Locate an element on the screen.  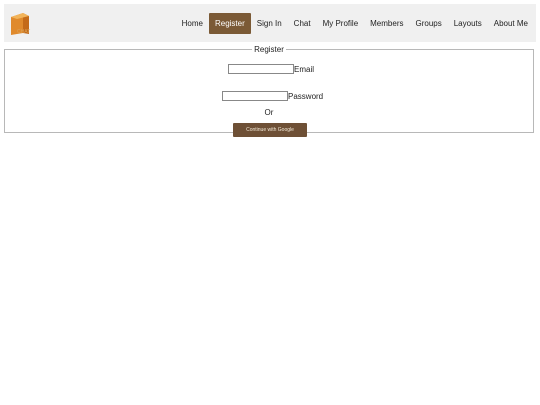
or-divider-text: Or is located at coordinates (269, 112).